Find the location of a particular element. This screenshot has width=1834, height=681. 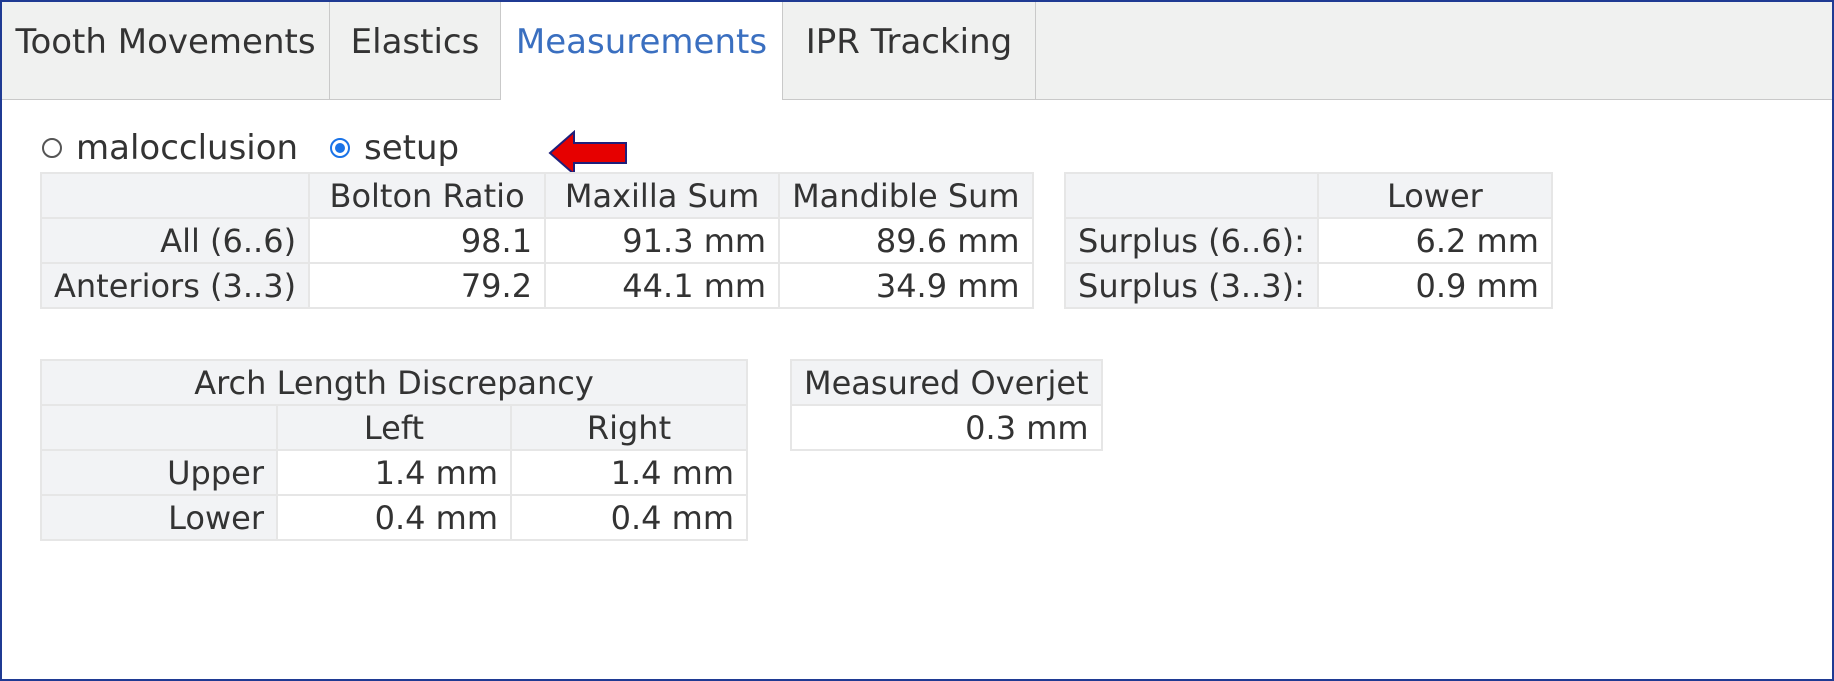

radio-checked-icon is located at coordinates (340, 148).